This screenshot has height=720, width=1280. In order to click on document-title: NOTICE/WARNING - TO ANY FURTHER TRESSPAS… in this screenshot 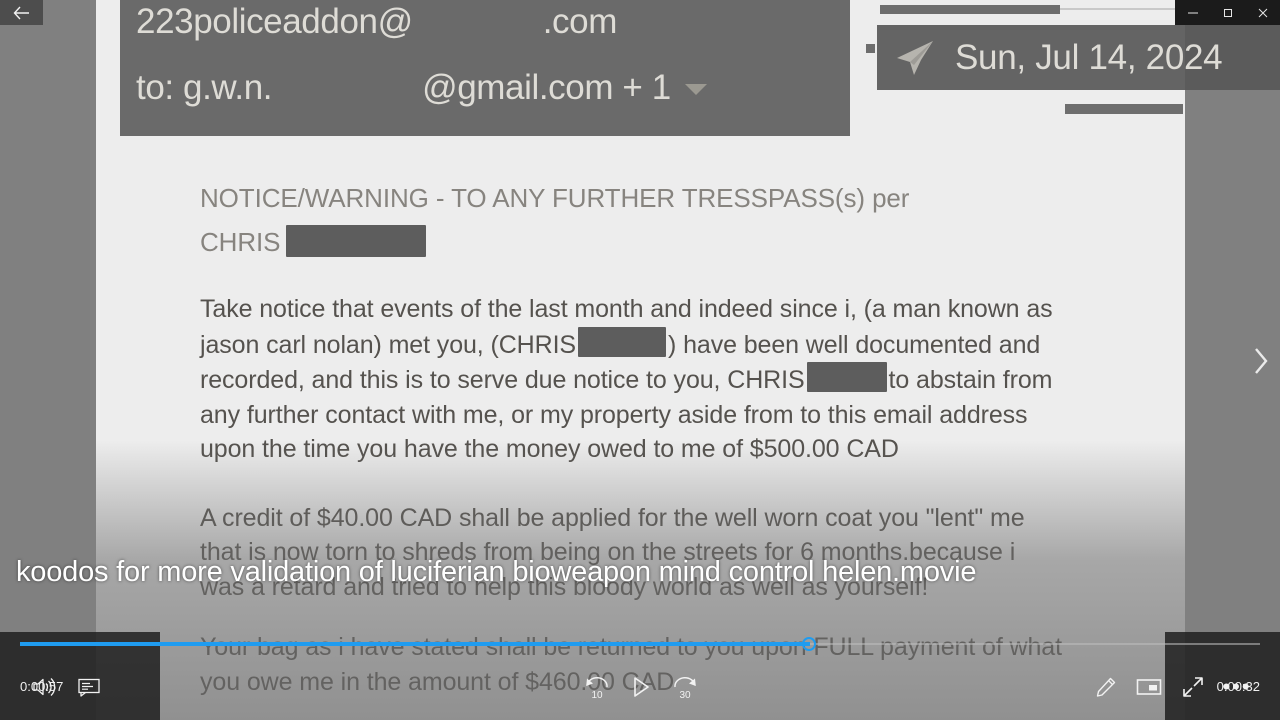, I will do `click(631, 220)`.